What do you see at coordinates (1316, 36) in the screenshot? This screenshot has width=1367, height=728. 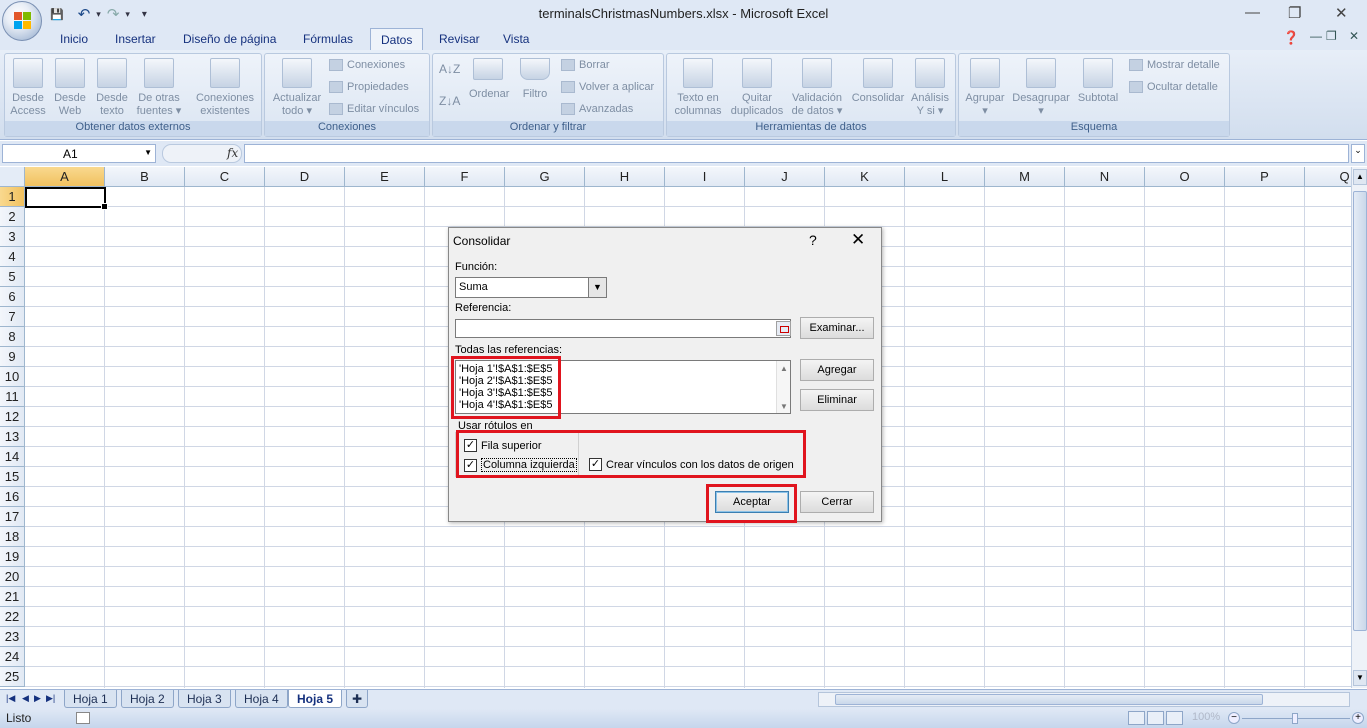 I see `ribbon-minimize-icon: —` at bounding box center [1316, 36].